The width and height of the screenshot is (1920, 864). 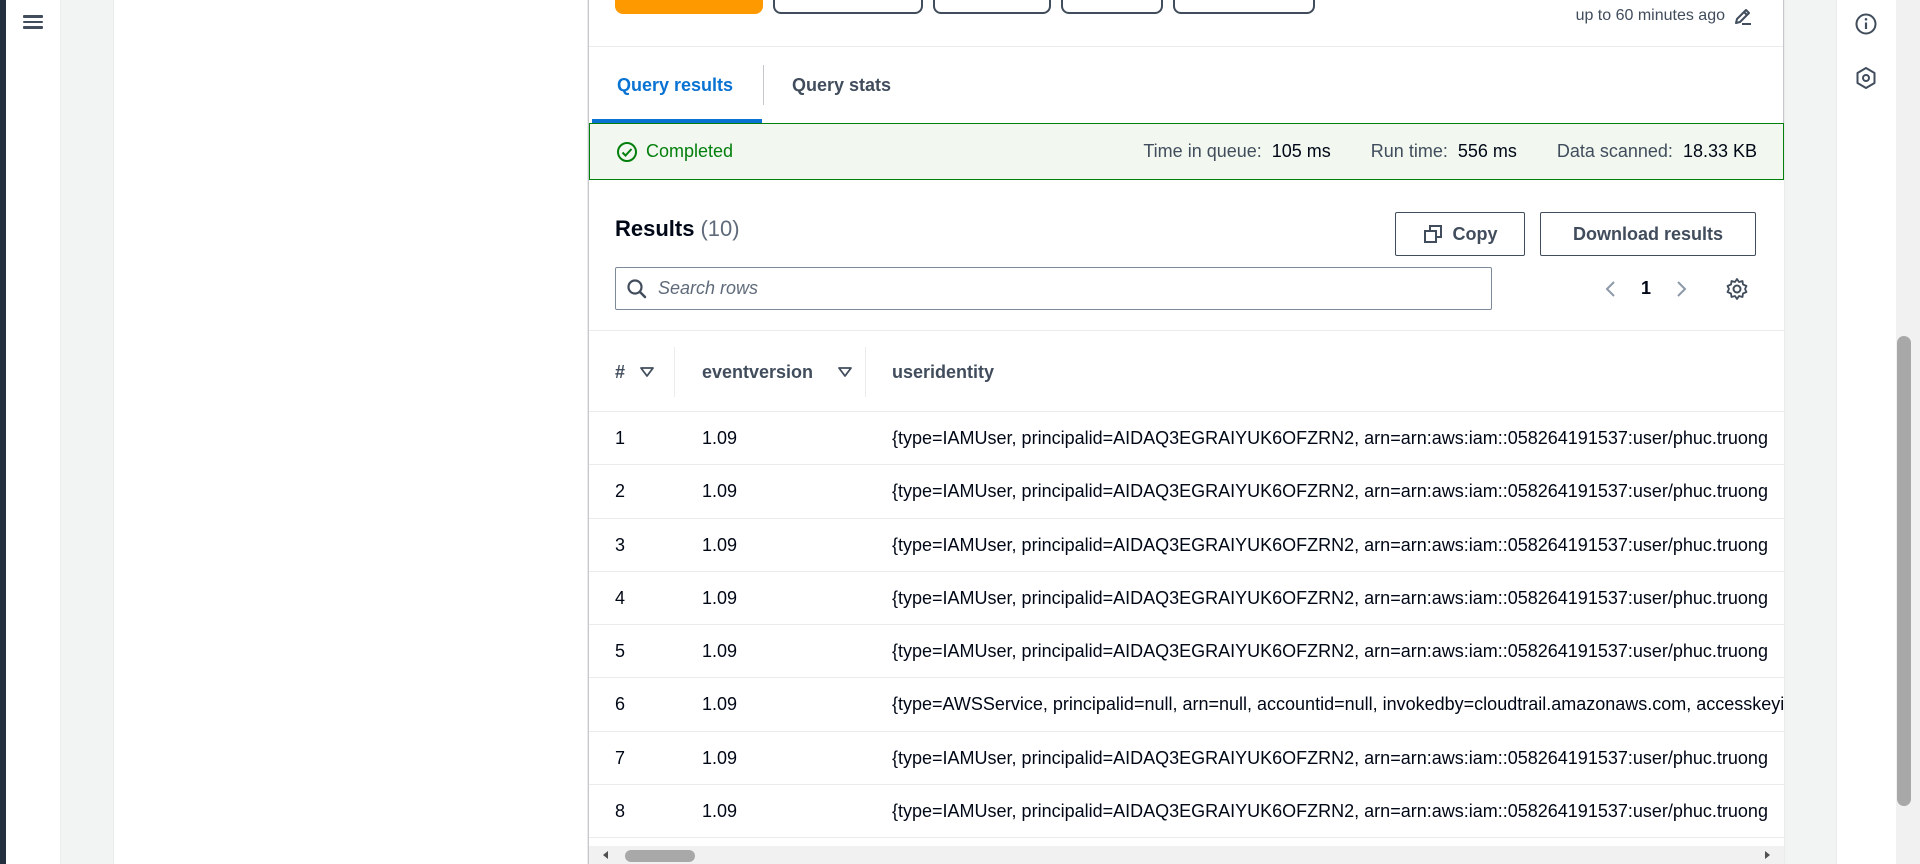 I want to click on run-time: Run time: 556 ms, so click(x=1444, y=151).